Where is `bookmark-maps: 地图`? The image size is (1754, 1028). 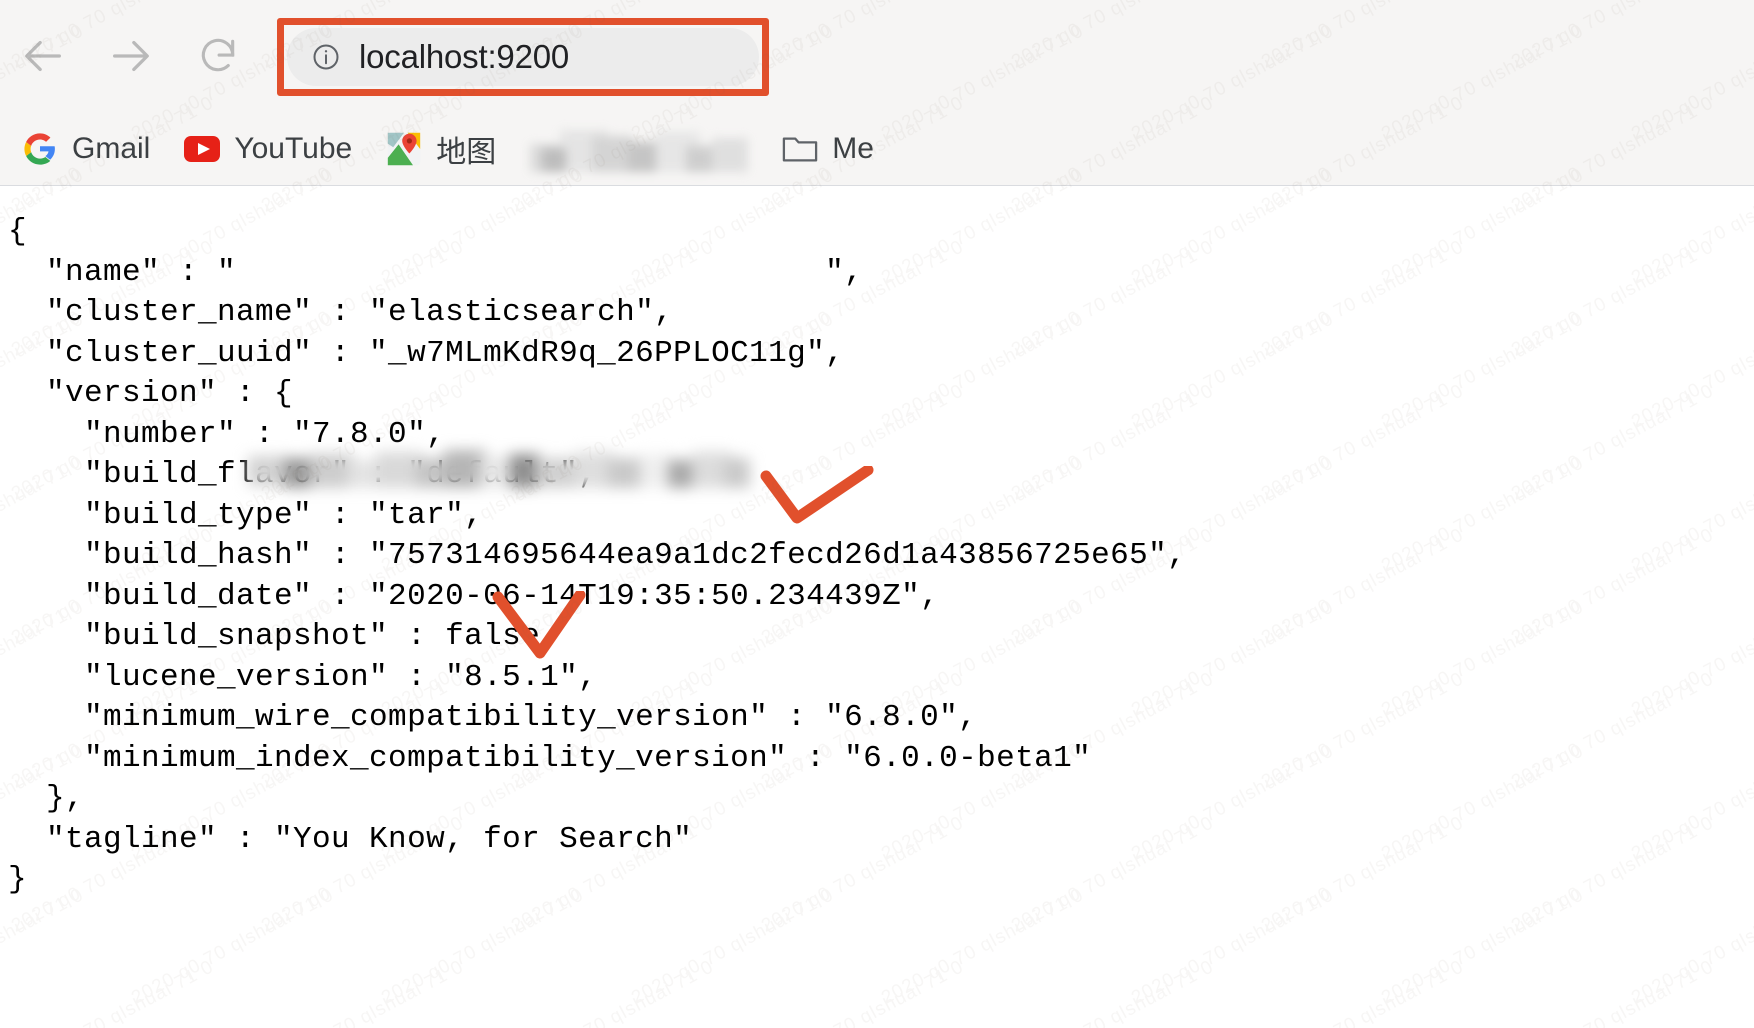
bookmark-maps: 地图 is located at coordinates (441, 149).